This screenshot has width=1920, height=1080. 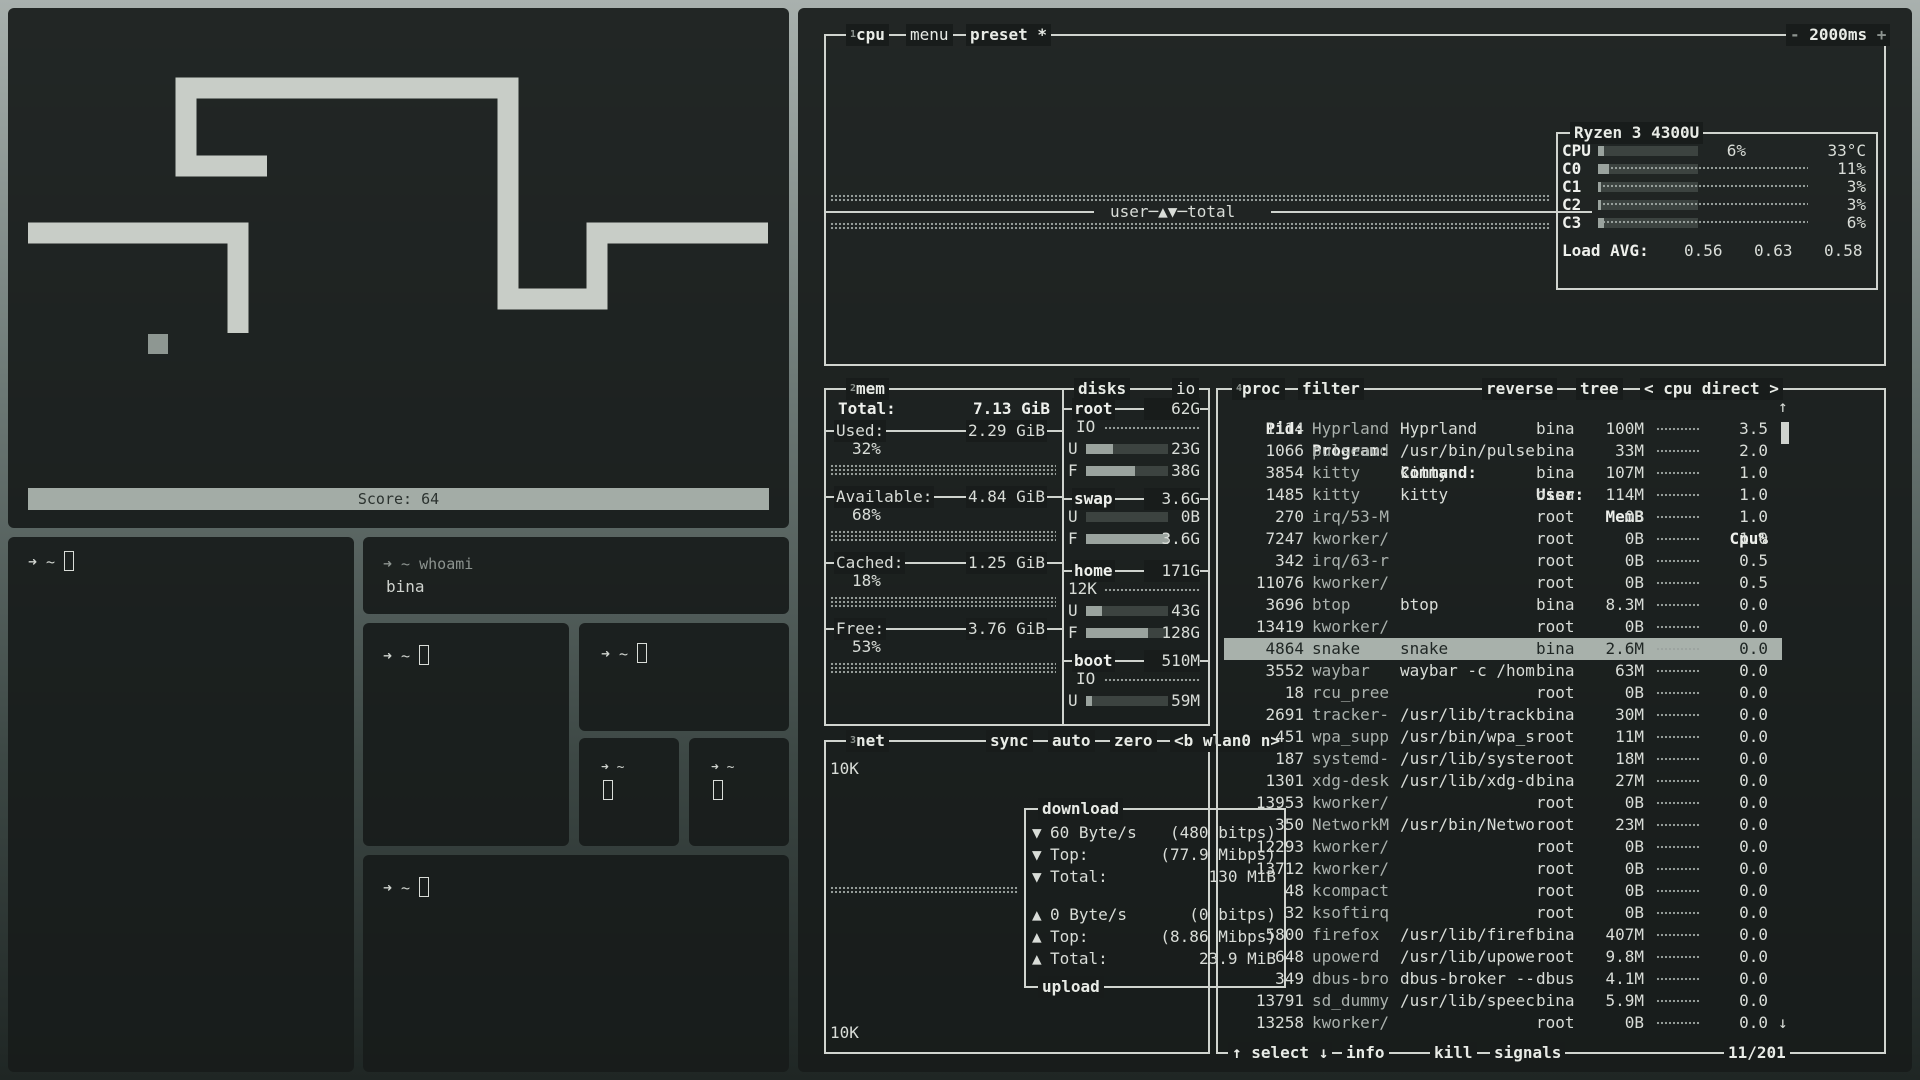 What do you see at coordinates (1503, 539) in the screenshot?
I see `process-row: 7247 kworker/root 0B 1.0` at bounding box center [1503, 539].